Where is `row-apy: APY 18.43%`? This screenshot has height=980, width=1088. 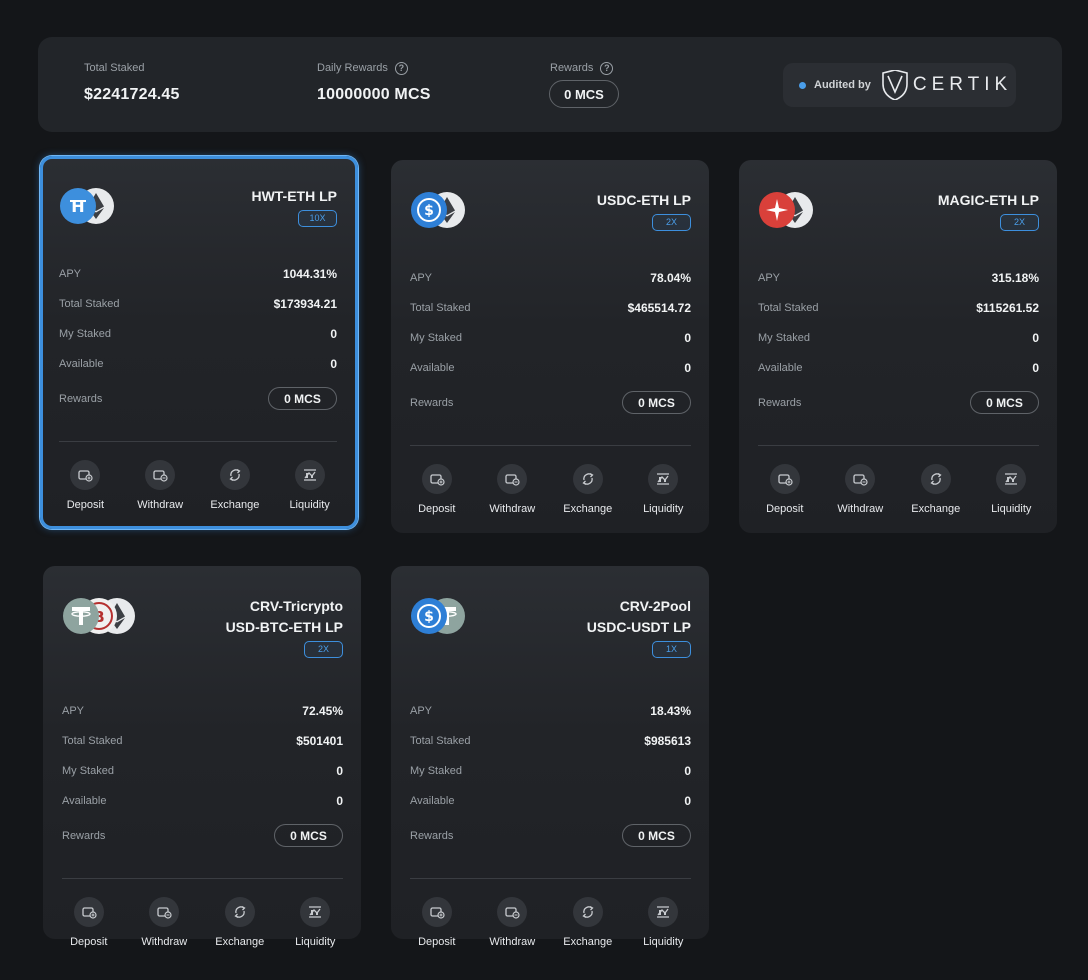
row-apy: APY 18.43% is located at coordinates (550, 711).